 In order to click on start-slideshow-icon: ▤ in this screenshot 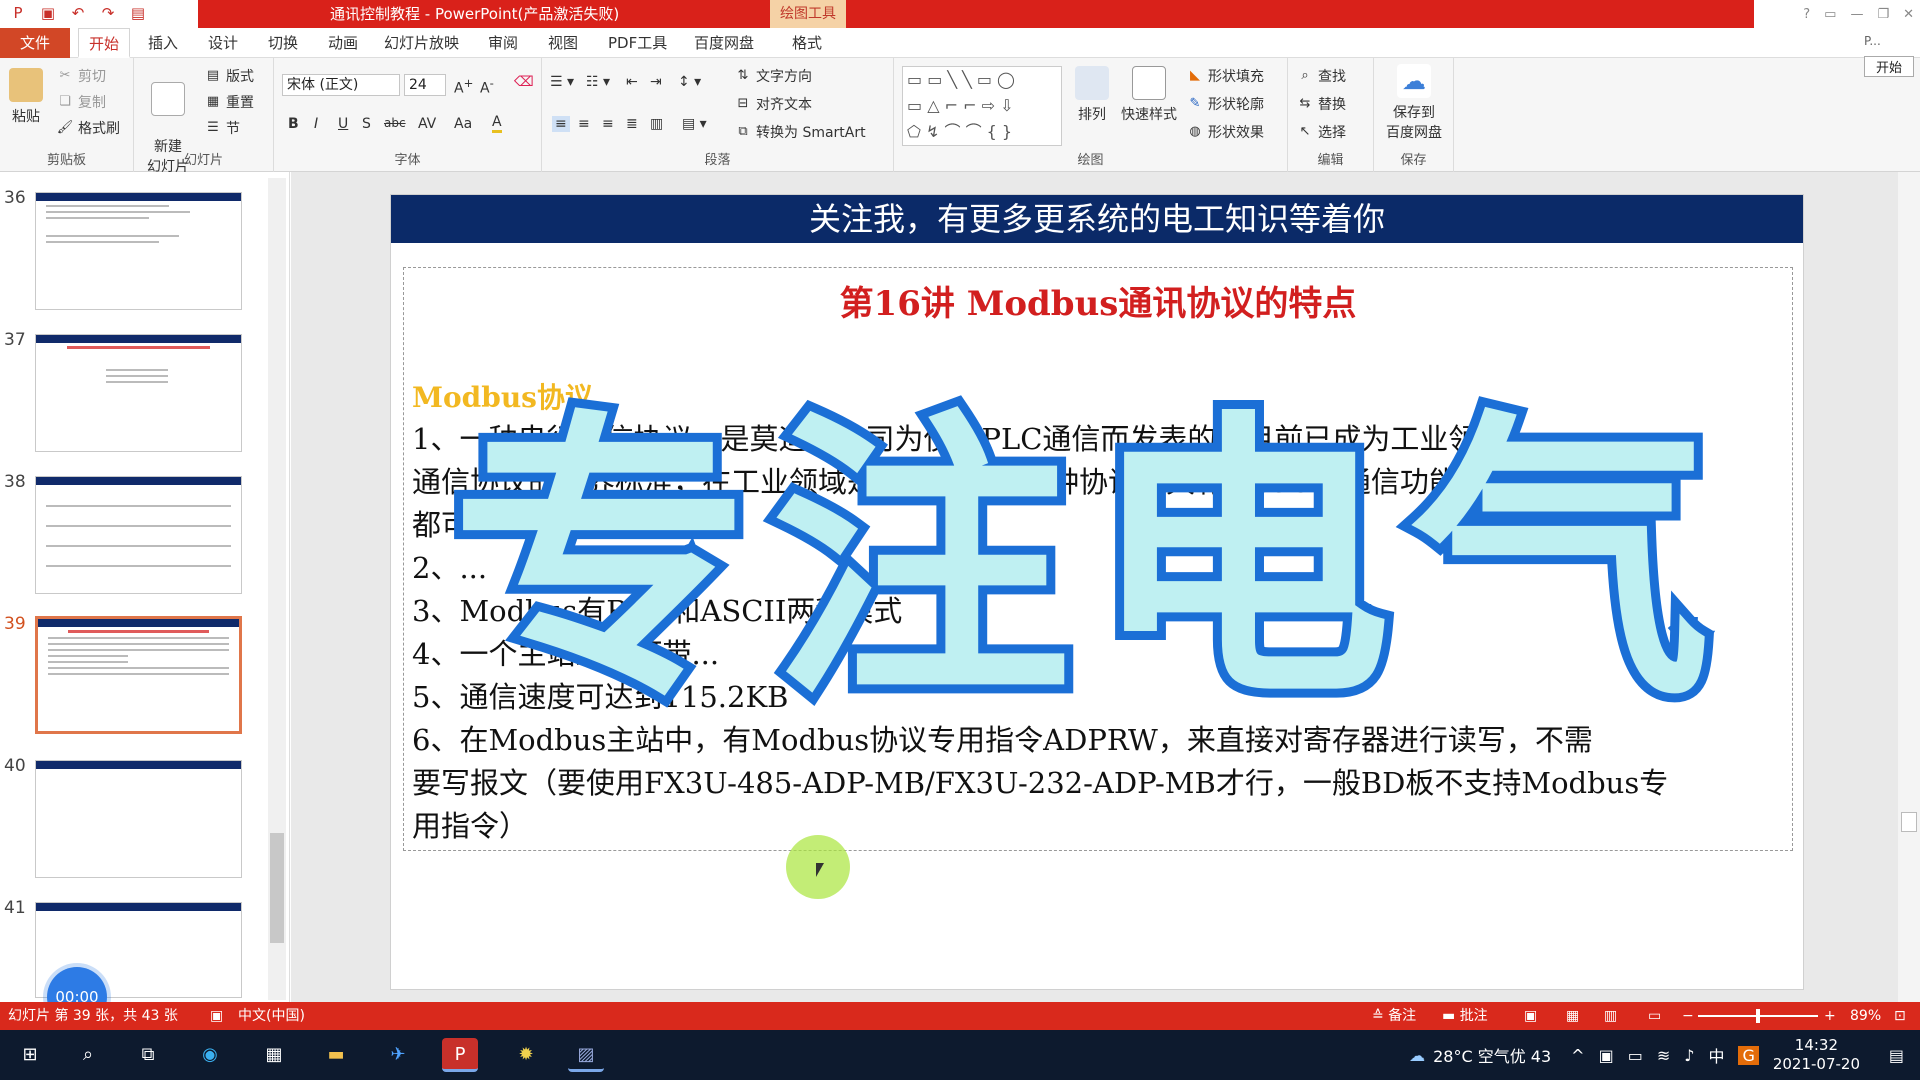, I will do `click(138, 13)`.